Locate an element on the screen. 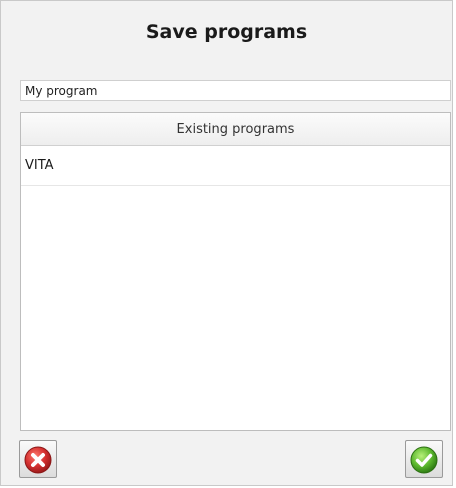 The image size is (456, 488). dialog-title: Save programs is located at coordinates (226, 32).